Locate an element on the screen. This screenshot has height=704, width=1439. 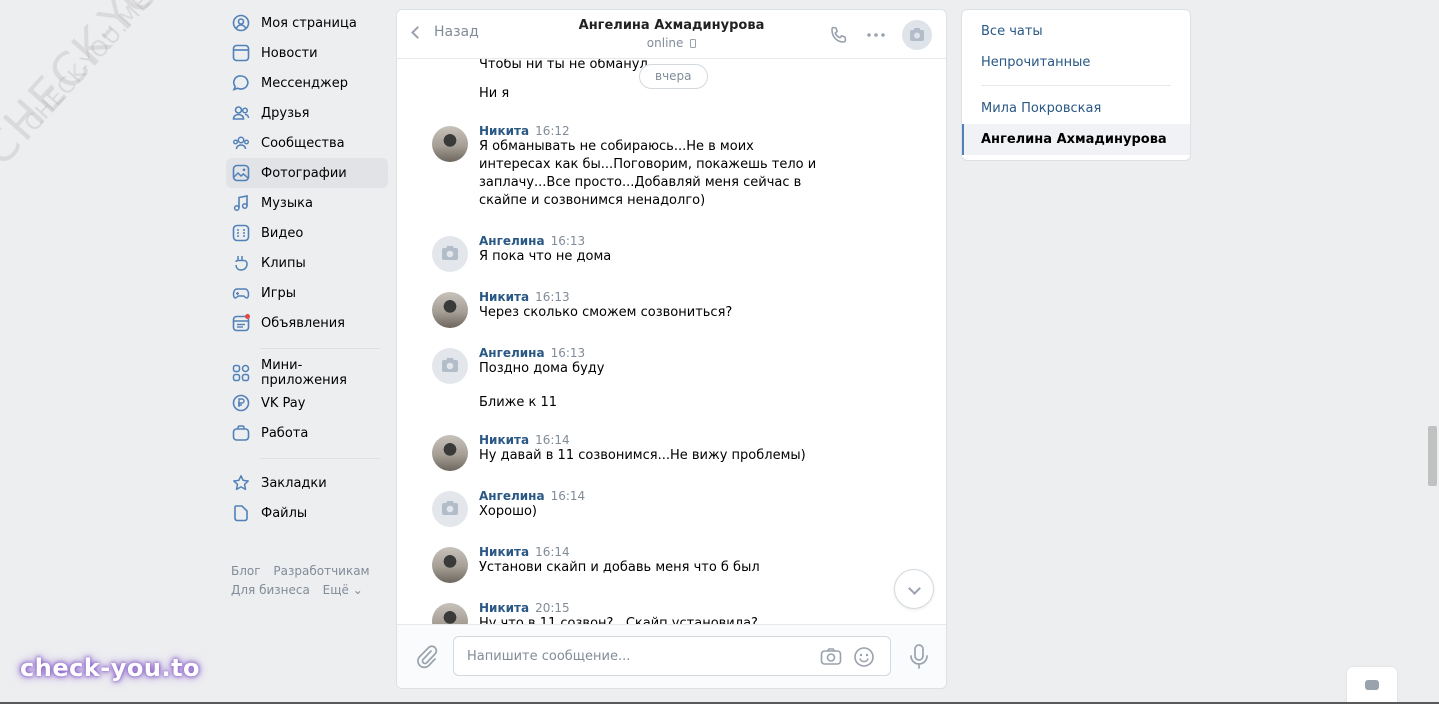
nav-divider is located at coordinates (320, 348).